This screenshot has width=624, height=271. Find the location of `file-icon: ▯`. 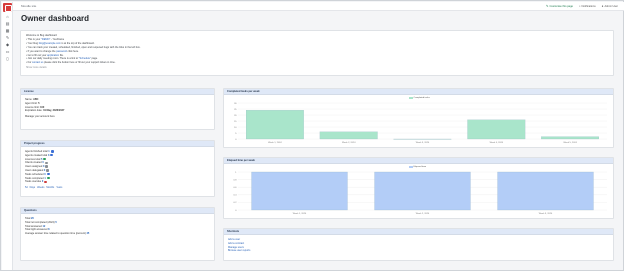

file-icon: ▯ is located at coordinates (7, 59).